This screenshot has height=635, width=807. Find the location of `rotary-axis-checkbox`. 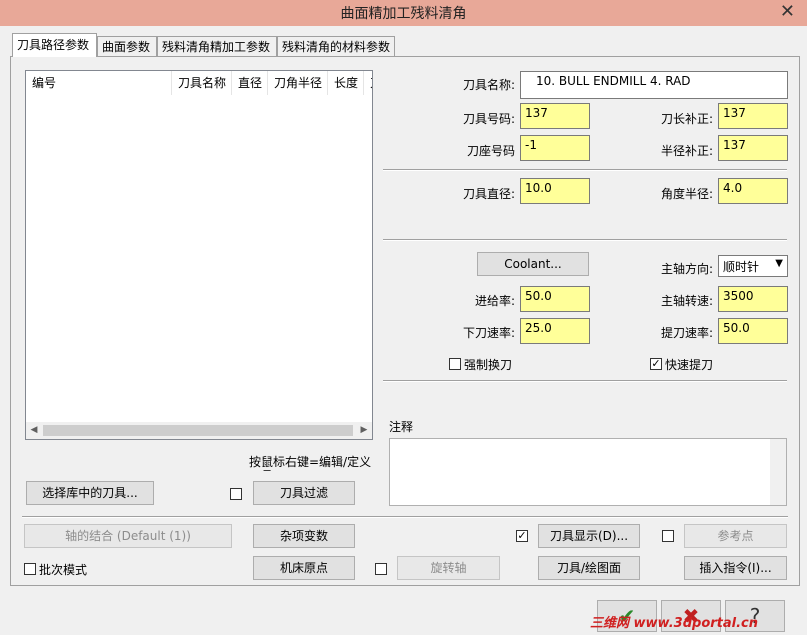

rotary-axis-checkbox is located at coordinates (381, 569).